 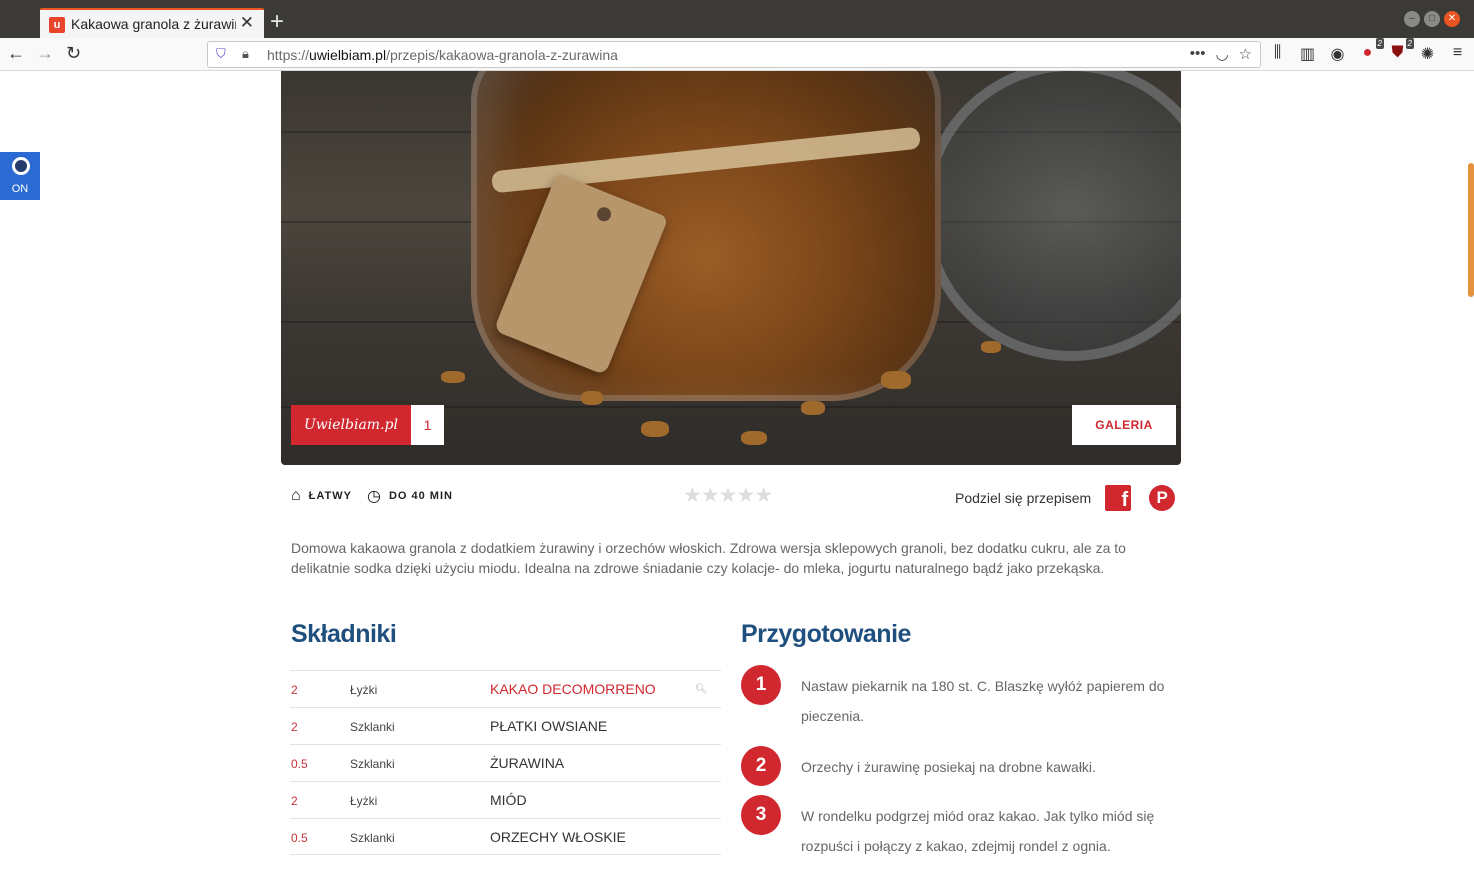 What do you see at coordinates (247, 23) in the screenshot?
I see `tab-close-icon: ✕` at bounding box center [247, 23].